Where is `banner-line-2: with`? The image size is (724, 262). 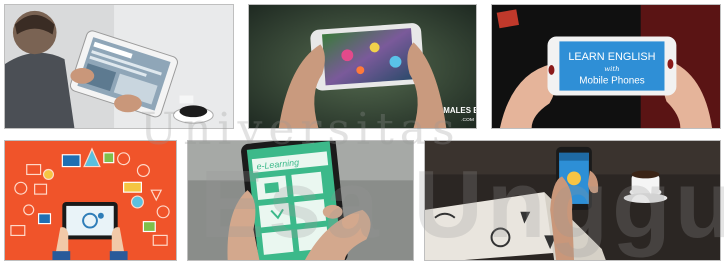
banner-line-2: with is located at coordinates (611, 69).